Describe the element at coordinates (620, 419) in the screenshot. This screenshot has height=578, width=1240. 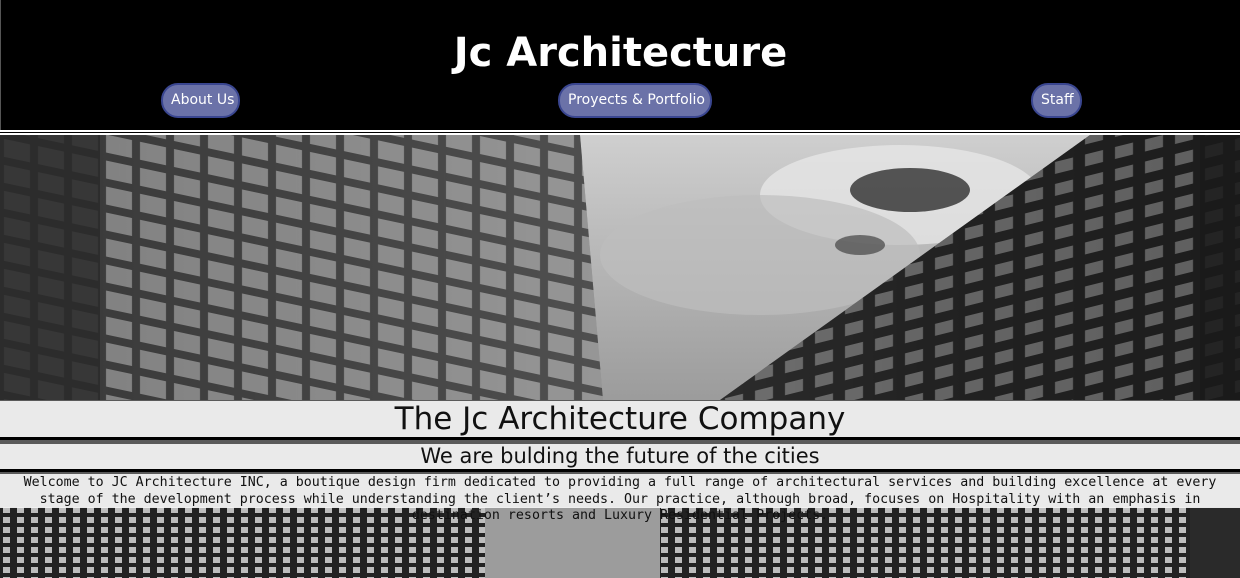
I see `company-title: The Jc Architecture Company` at that location.